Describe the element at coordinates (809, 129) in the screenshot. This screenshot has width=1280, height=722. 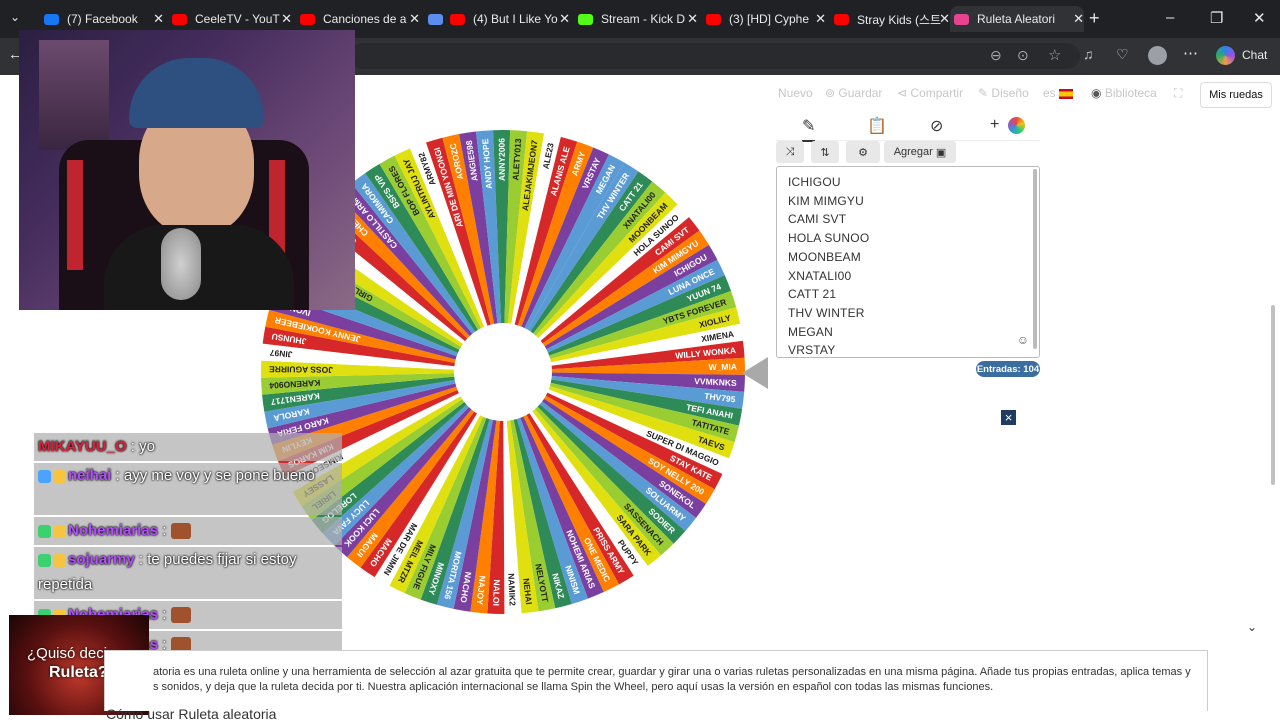
I see `edit-tab-pencil-icon: ✎` at that location.